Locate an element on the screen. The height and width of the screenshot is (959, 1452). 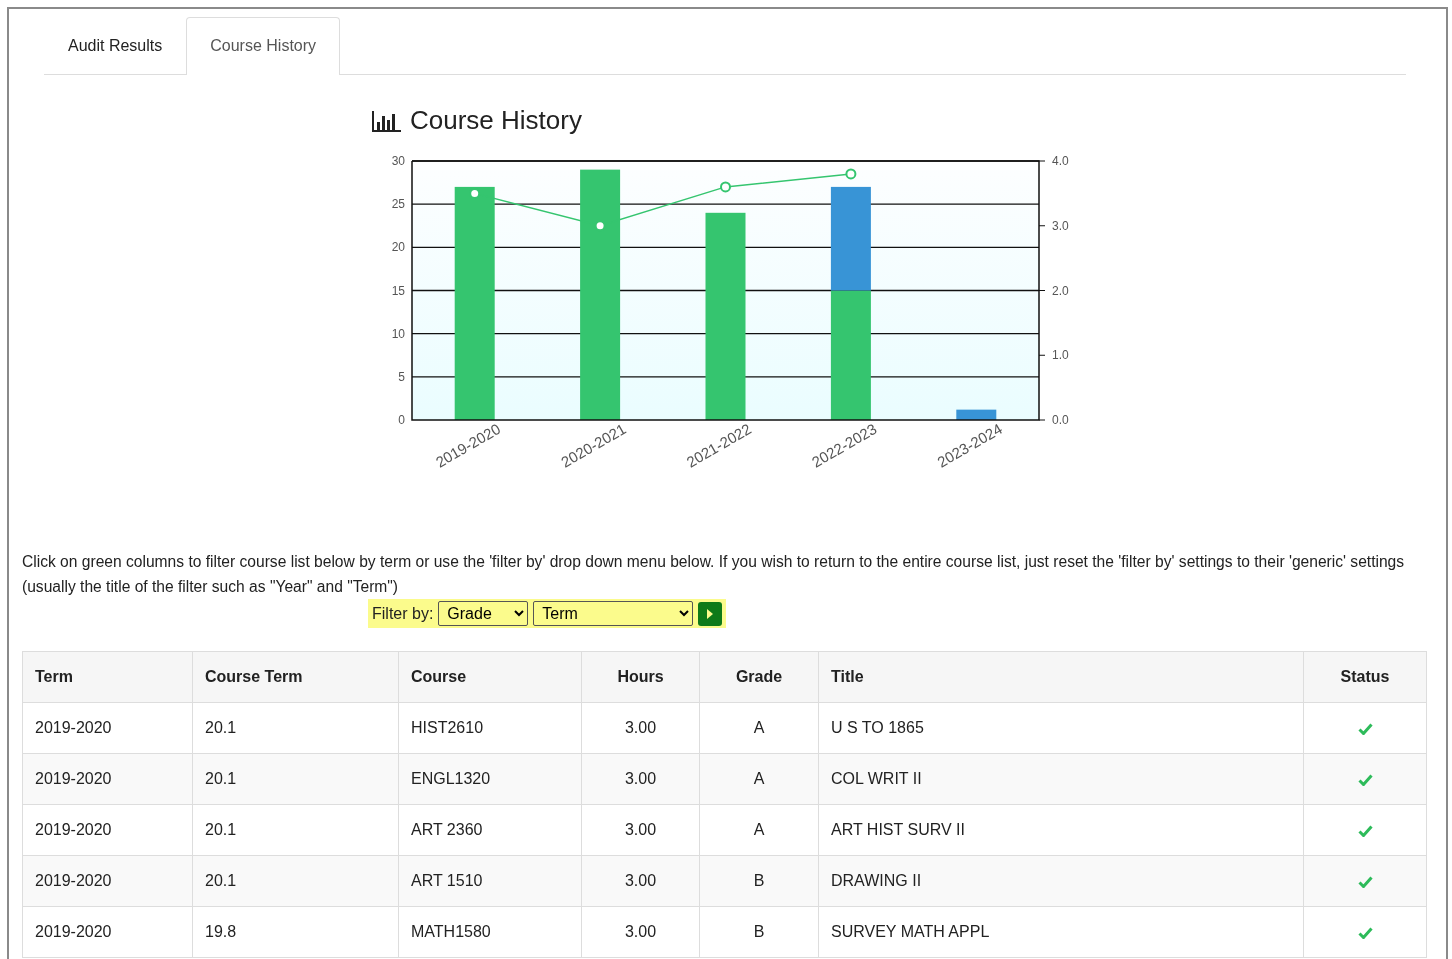
y-axis-tick-label: 5 is located at coordinates (401, 376).